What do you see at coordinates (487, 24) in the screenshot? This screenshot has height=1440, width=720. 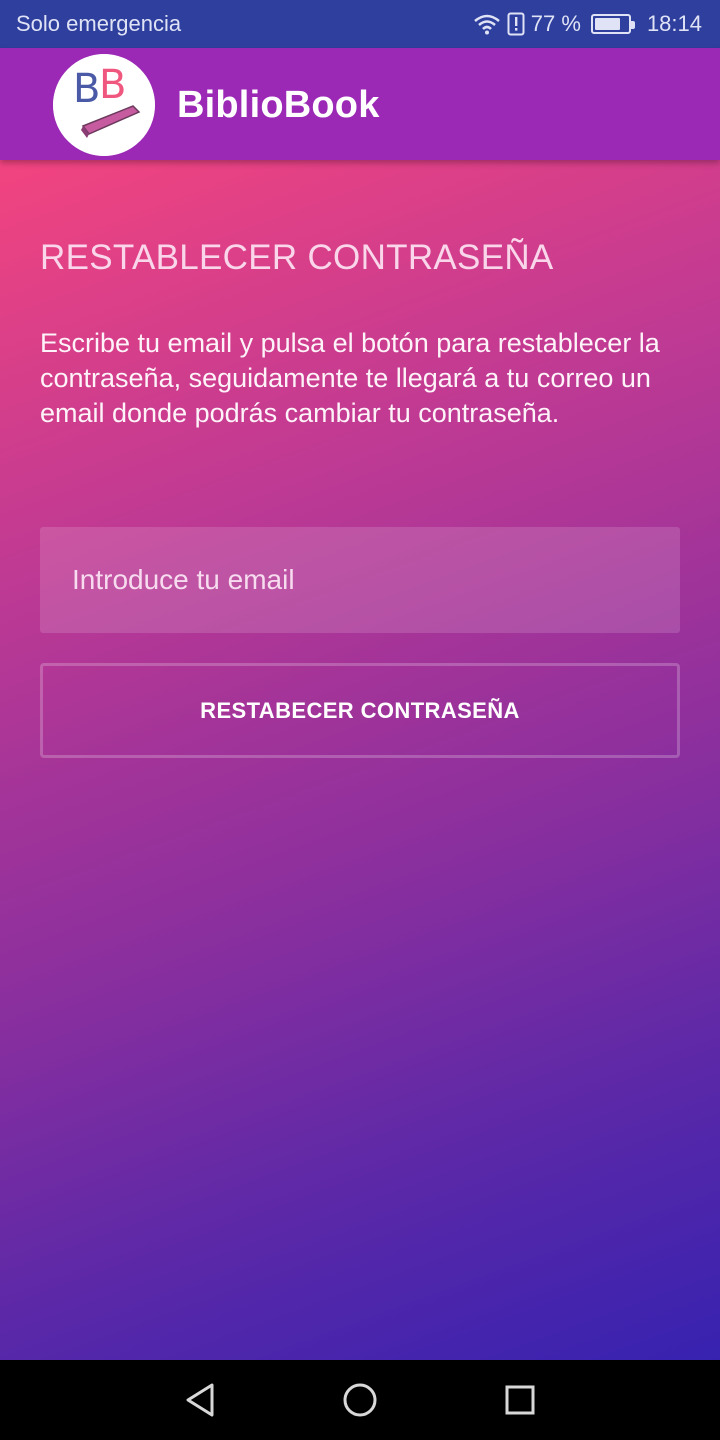 I see `wifi-icon` at bounding box center [487, 24].